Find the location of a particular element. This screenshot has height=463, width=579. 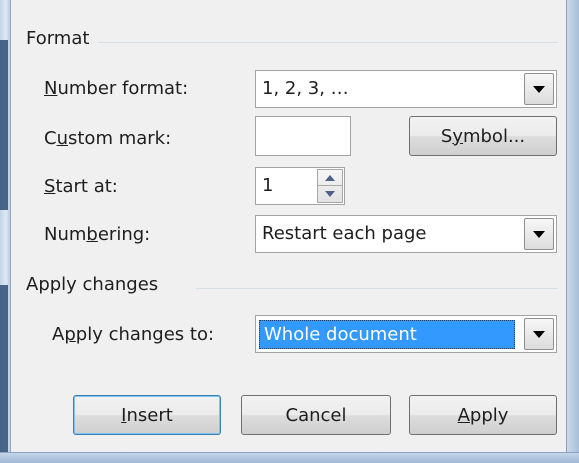

apply-changes-to-label: Apply changes to: is located at coordinates (133, 334).